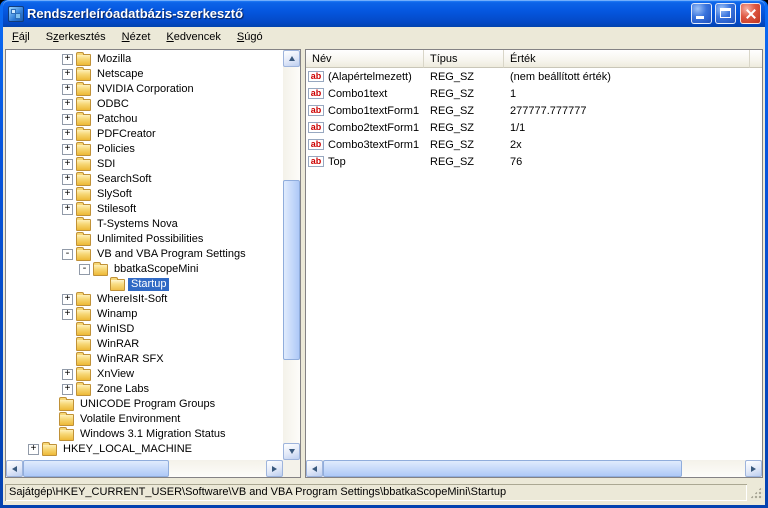 This screenshot has height=508, width=768. I want to click on tree-item-unicode-program-groups: UNICODE Program Groups, so click(144, 404).